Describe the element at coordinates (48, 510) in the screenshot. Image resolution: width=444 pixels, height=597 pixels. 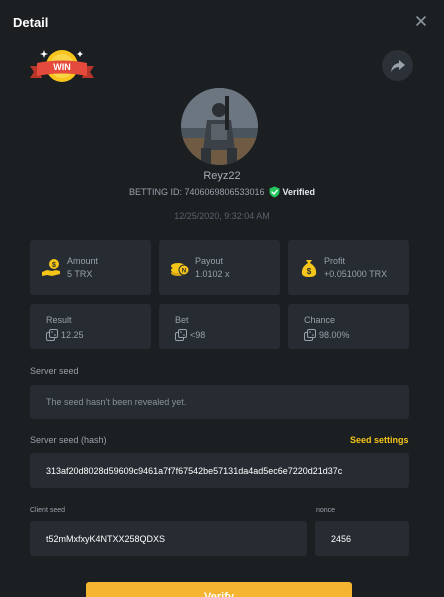
I see `client-seed-label: Client seed` at that location.